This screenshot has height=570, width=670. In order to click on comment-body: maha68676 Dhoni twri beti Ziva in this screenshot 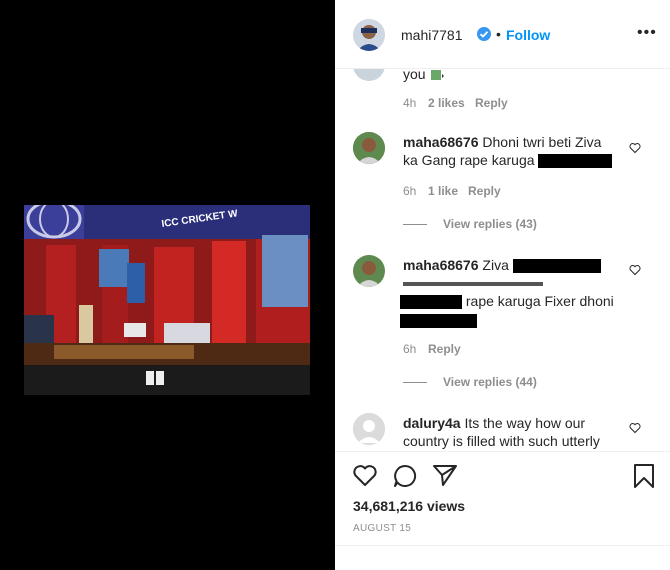, I will do `click(513, 142)`.